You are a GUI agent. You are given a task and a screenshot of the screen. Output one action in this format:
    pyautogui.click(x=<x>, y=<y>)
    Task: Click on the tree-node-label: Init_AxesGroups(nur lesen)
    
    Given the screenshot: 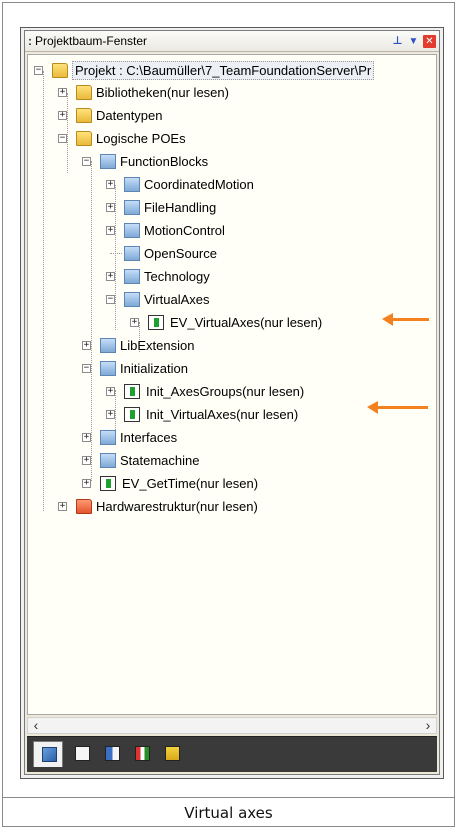 What is the action you would take?
    pyautogui.click(x=225, y=391)
    